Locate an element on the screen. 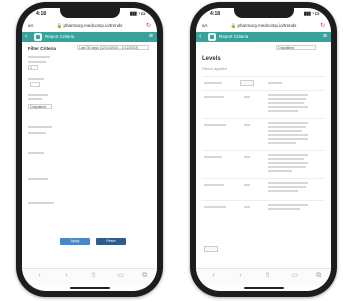 This screenshot has width=343, height=301. option-checkbox is located at coordinates (35, 84).